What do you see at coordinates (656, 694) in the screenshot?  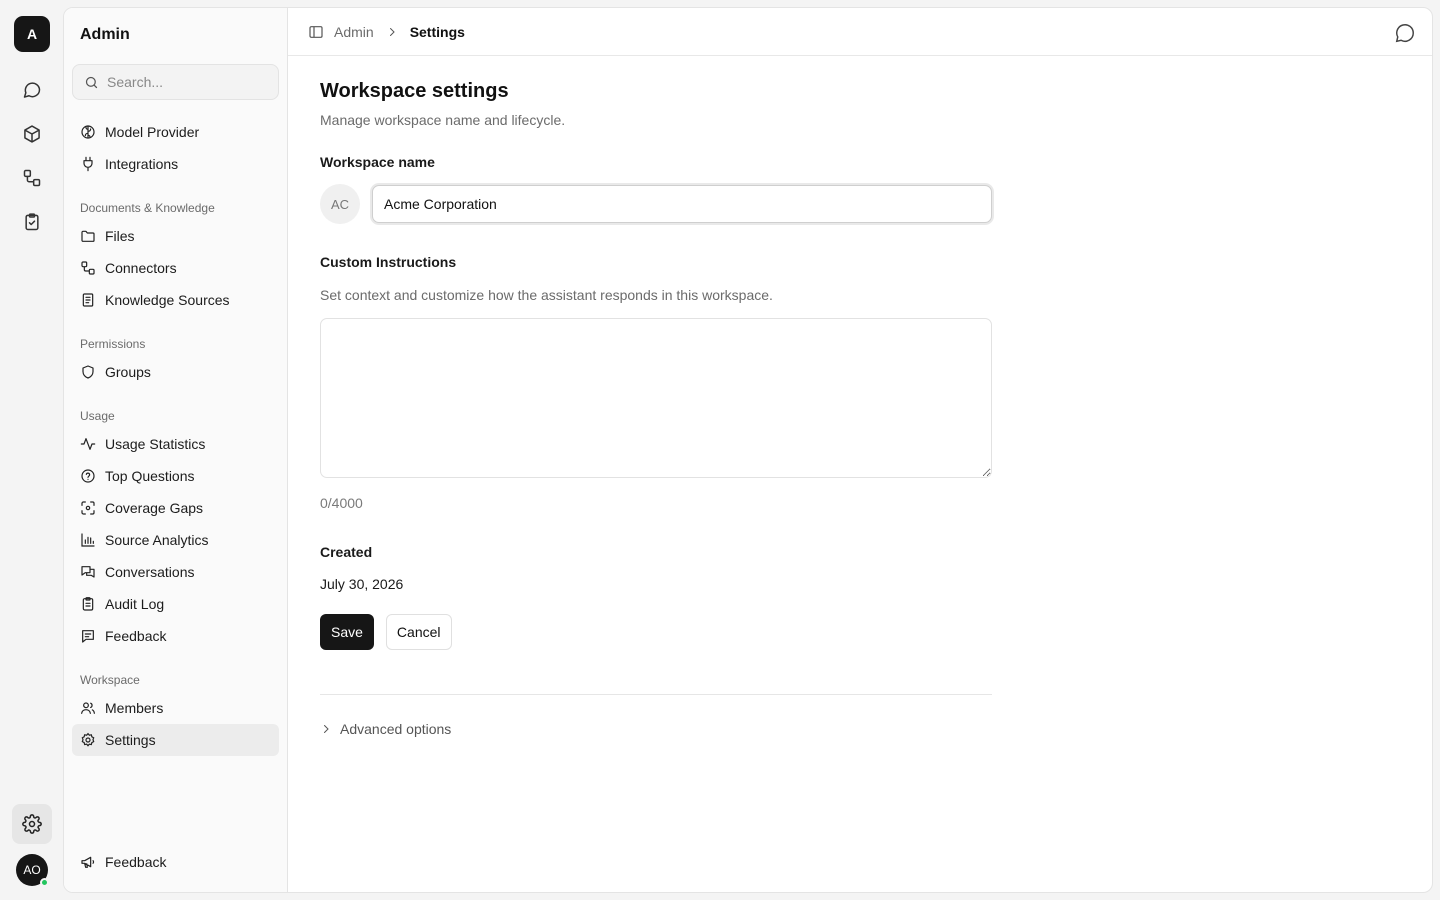 I see `section-divider` at bounding box center [656, 694].